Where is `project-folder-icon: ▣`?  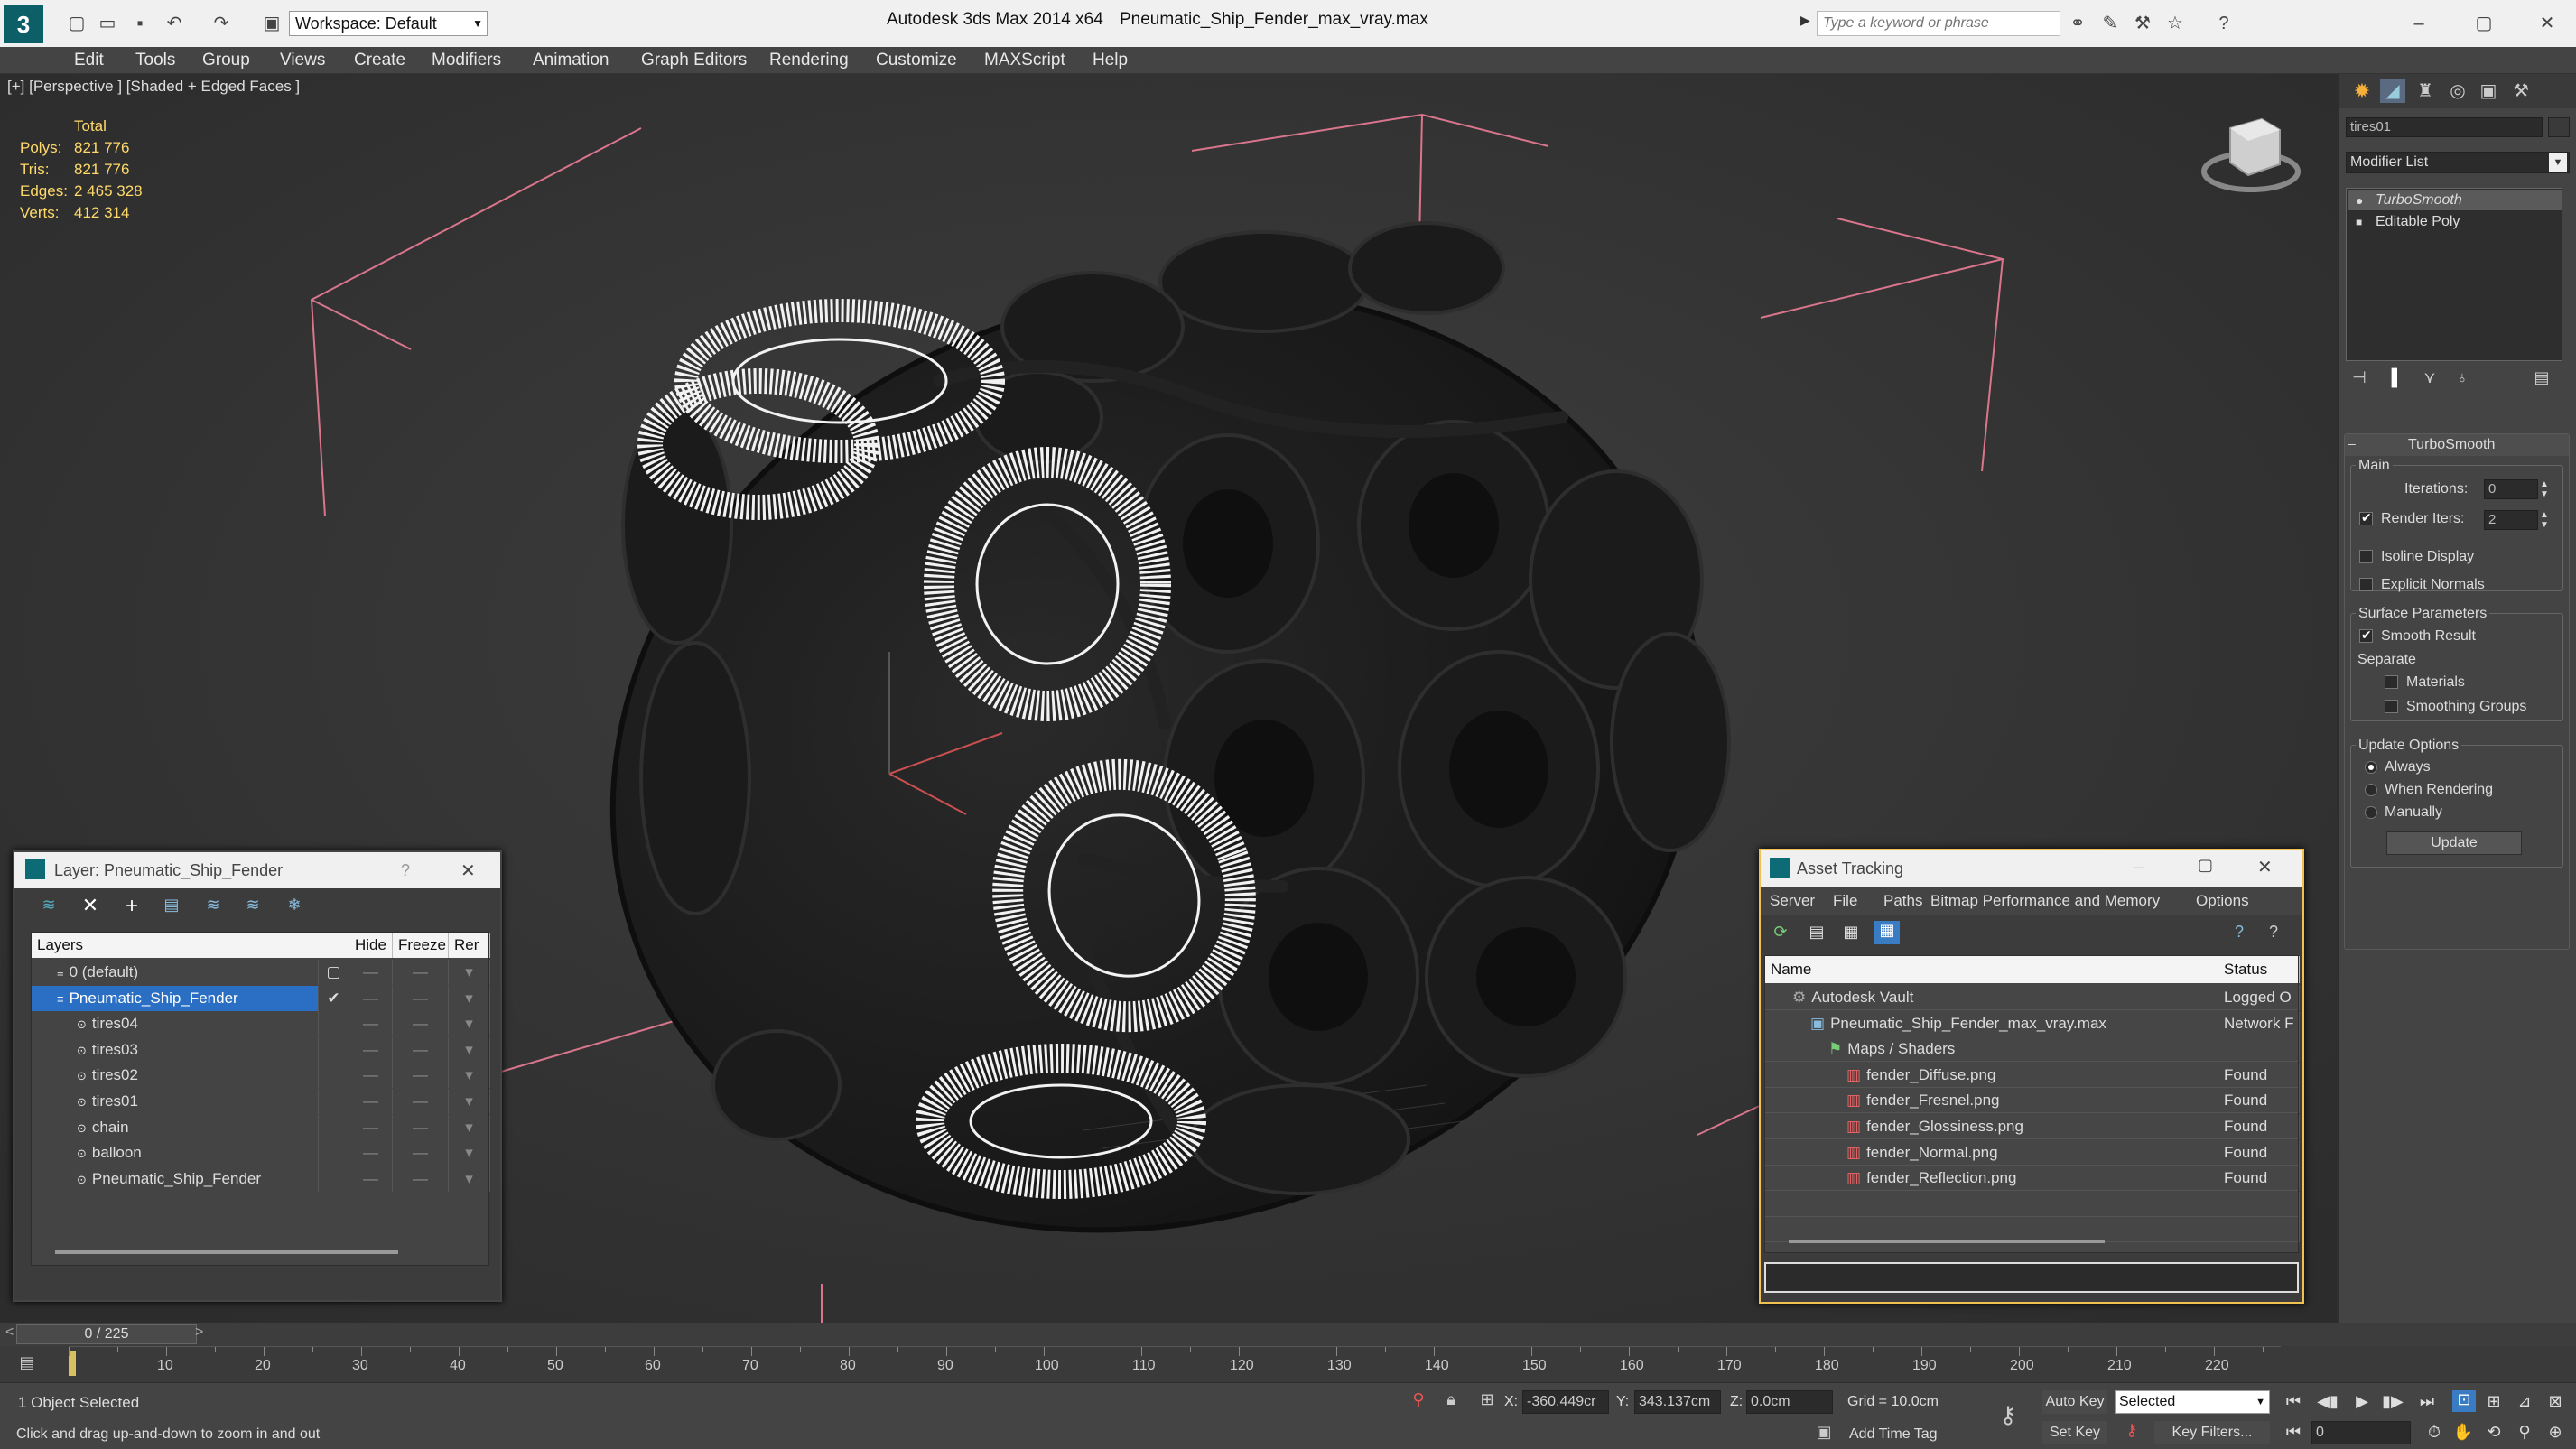
project-folder-icon: ▣ is located at coordinates (271, 23).